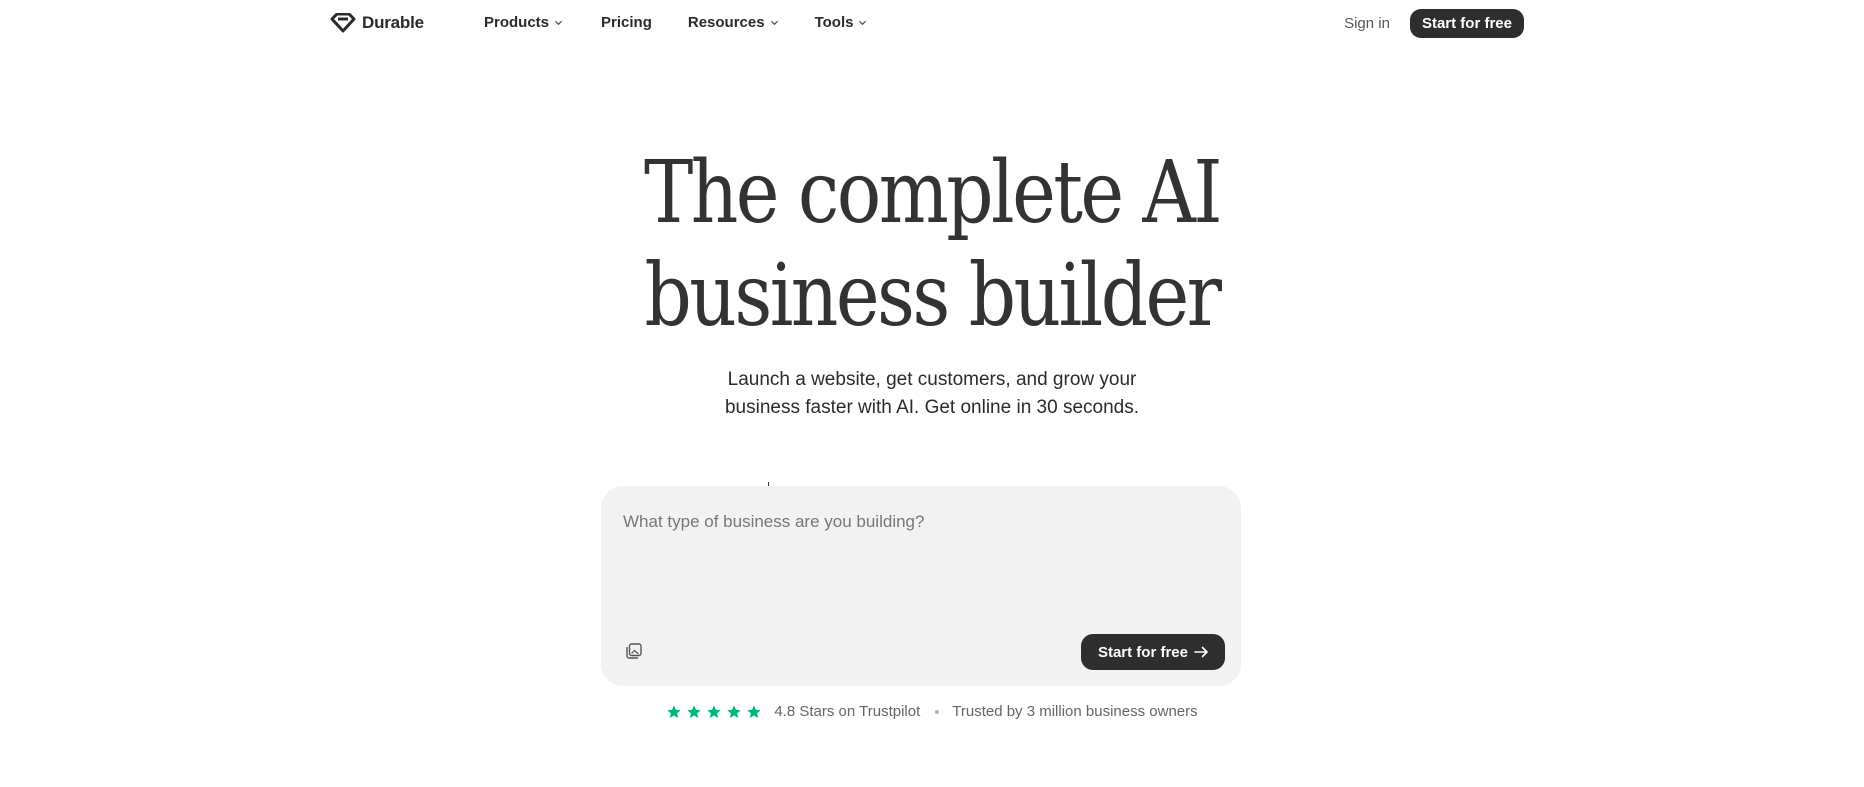  Describe the element at coordinates (937, 711) in the screenshot. I see `separator-dot` at that location.